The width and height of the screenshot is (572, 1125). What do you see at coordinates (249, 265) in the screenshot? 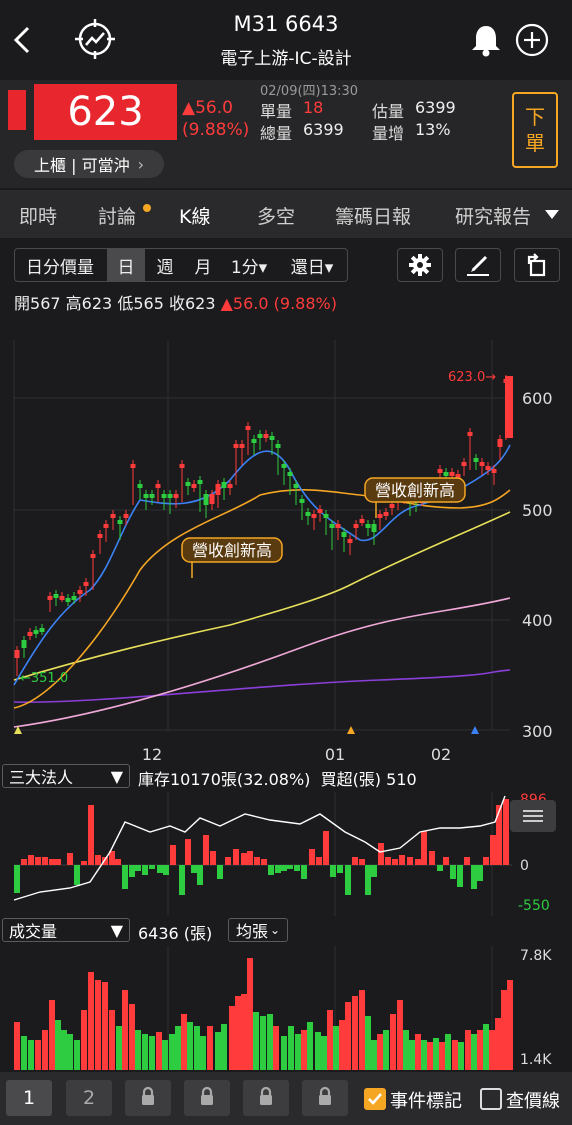
I see `period-minute-dropdown: 1分▾` at bounding box center [249, 265].